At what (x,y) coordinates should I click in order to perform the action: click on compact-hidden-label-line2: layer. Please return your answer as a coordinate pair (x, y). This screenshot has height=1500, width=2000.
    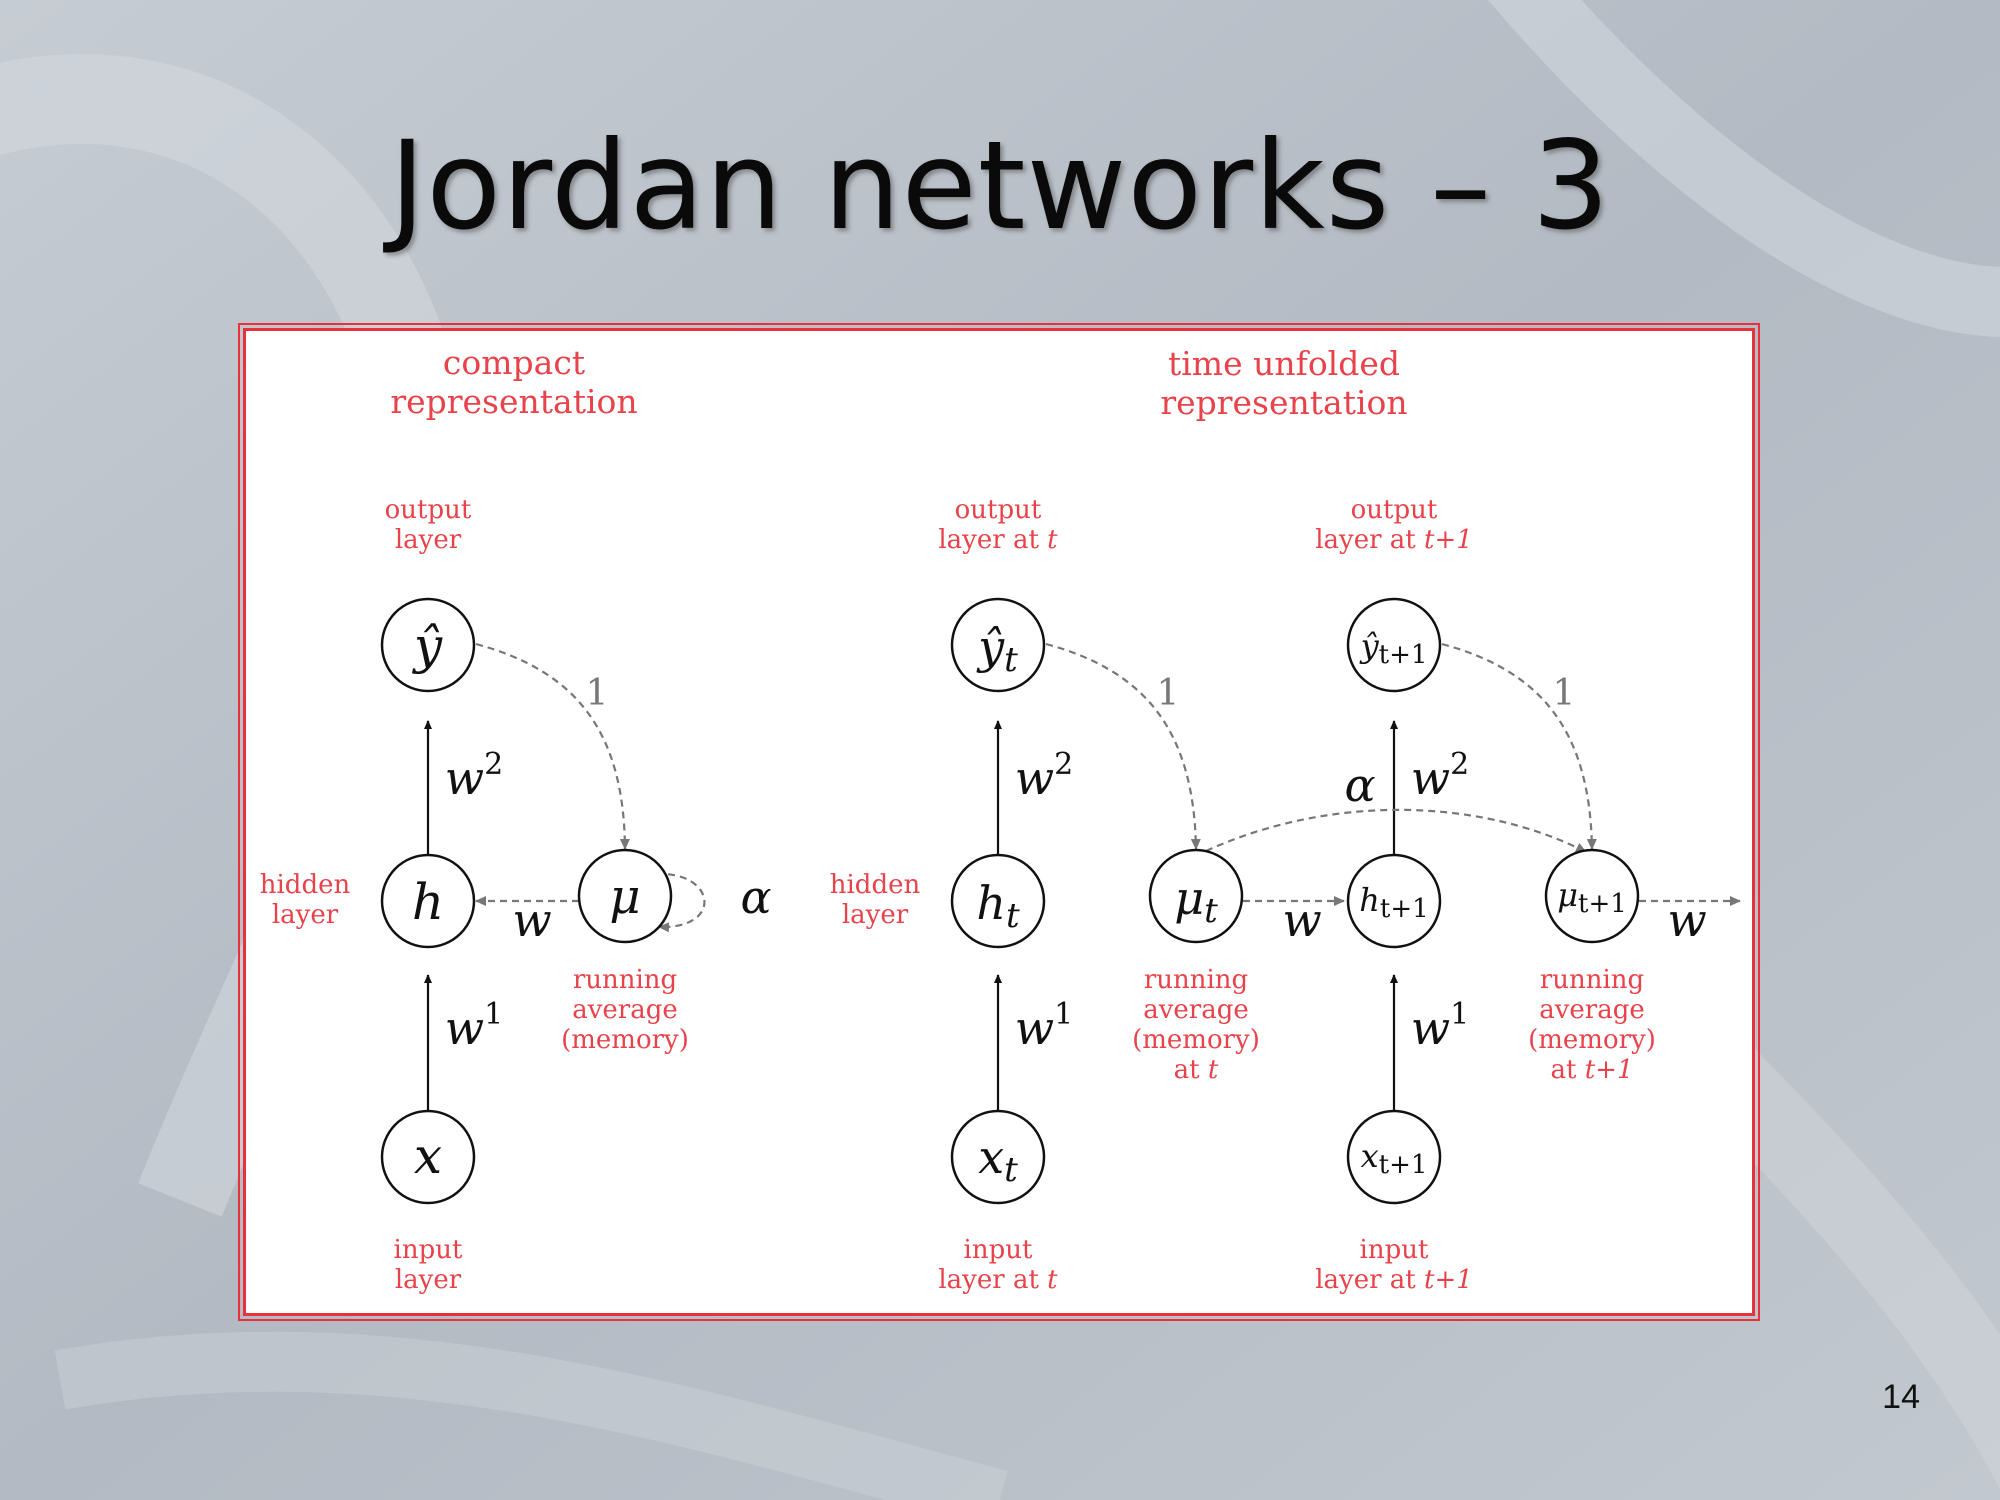
    Looking at the image, I should click on (305, 915).